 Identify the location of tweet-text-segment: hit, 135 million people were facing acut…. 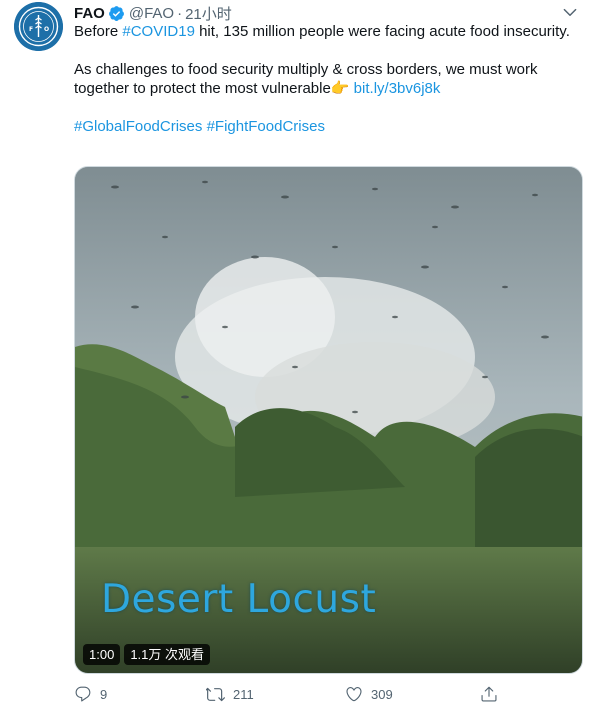
(382, 31).